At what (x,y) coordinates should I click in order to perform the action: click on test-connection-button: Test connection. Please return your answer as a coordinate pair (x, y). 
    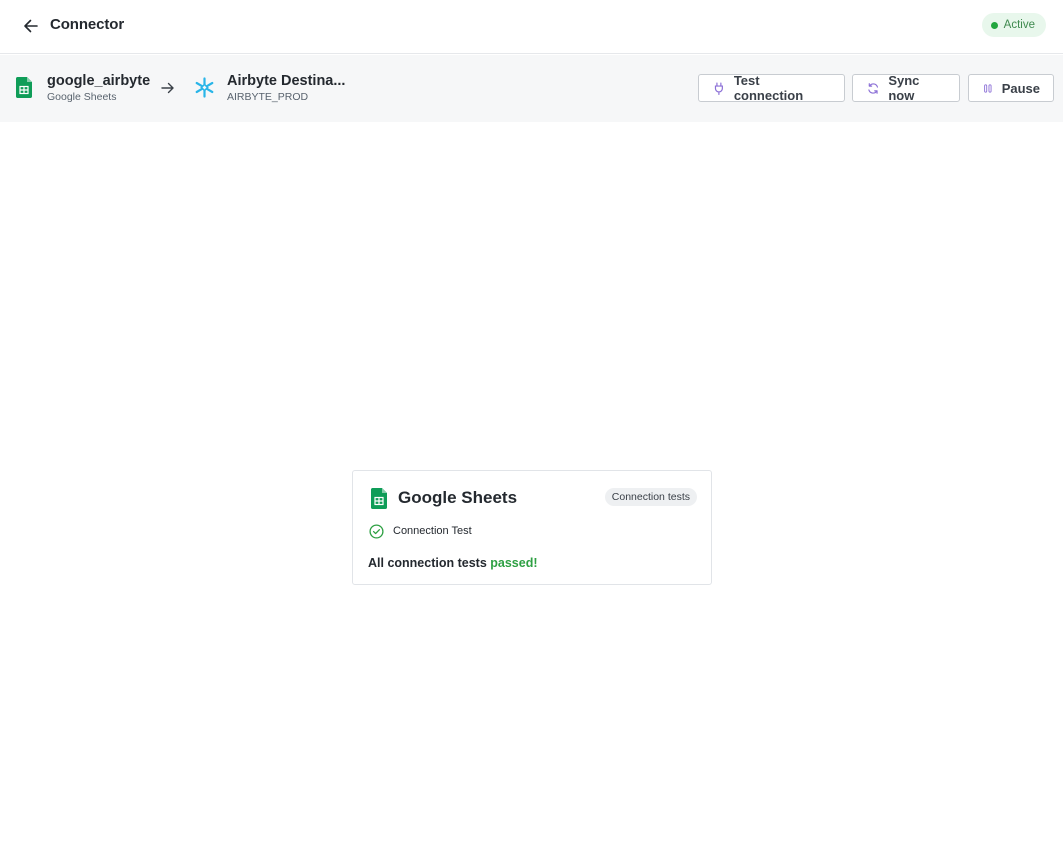
    Looking at the image, I should click on (771, 88).